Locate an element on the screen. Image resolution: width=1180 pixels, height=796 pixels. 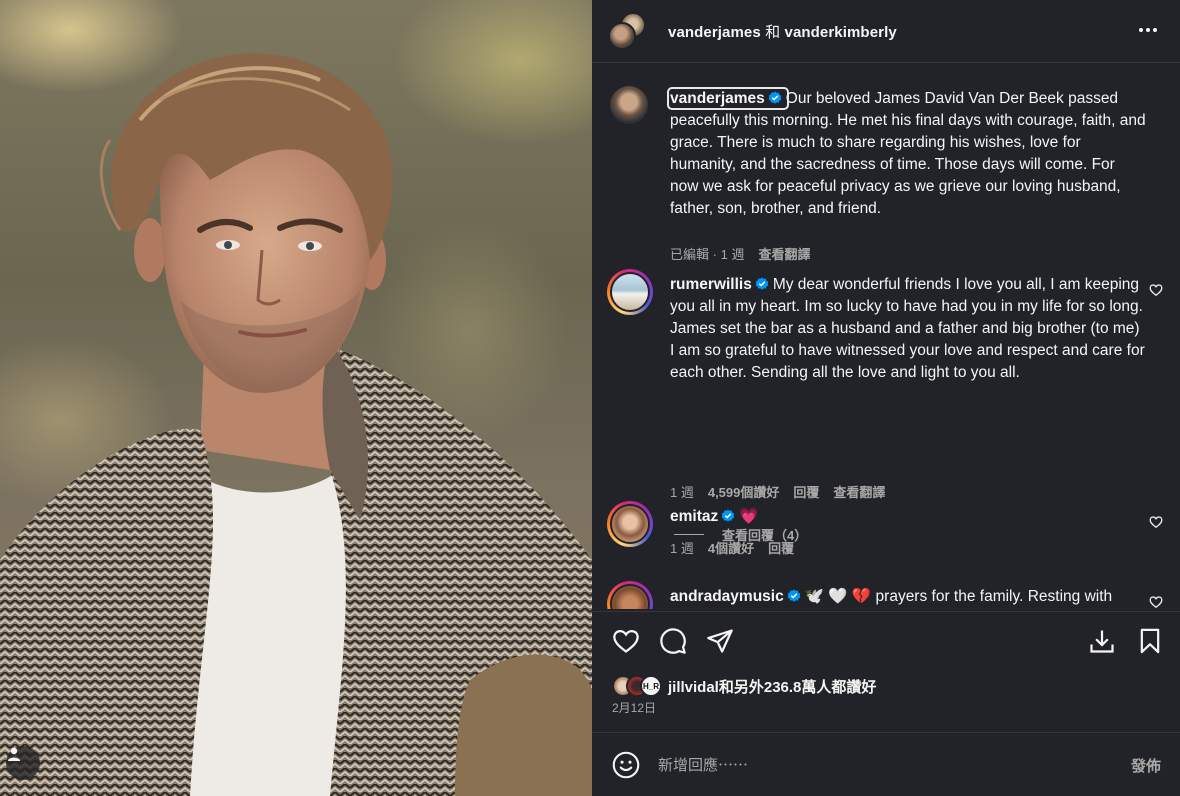
post-authors: vanderjames 和 vanderkimberly is located at coordinates (782, 31).